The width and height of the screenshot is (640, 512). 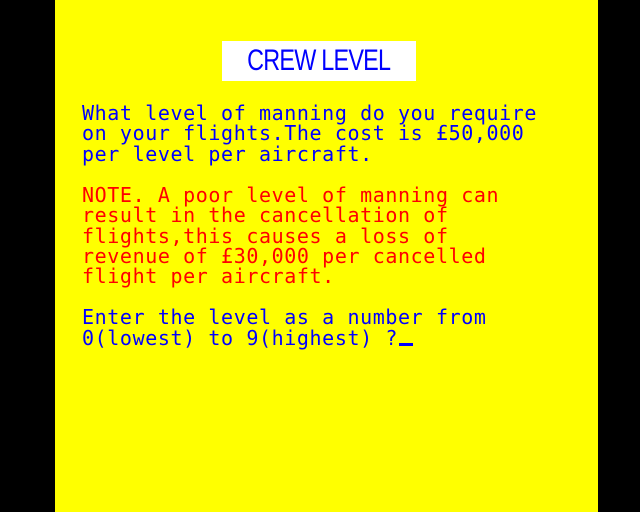 What do you see at coordinates (284, 256) in the screenshot?
I see `note-line: revenue of £30,000 per cancelled` at bounding box center [284, 256].